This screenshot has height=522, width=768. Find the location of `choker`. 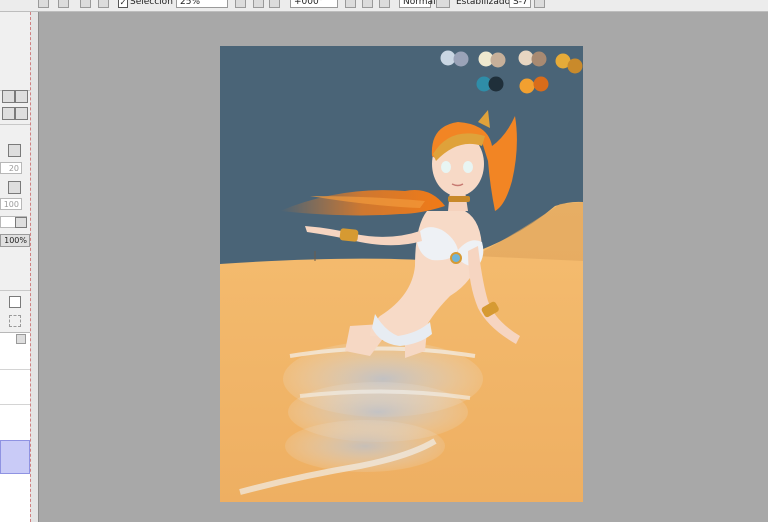

choker is located at coordinates (459, 199).